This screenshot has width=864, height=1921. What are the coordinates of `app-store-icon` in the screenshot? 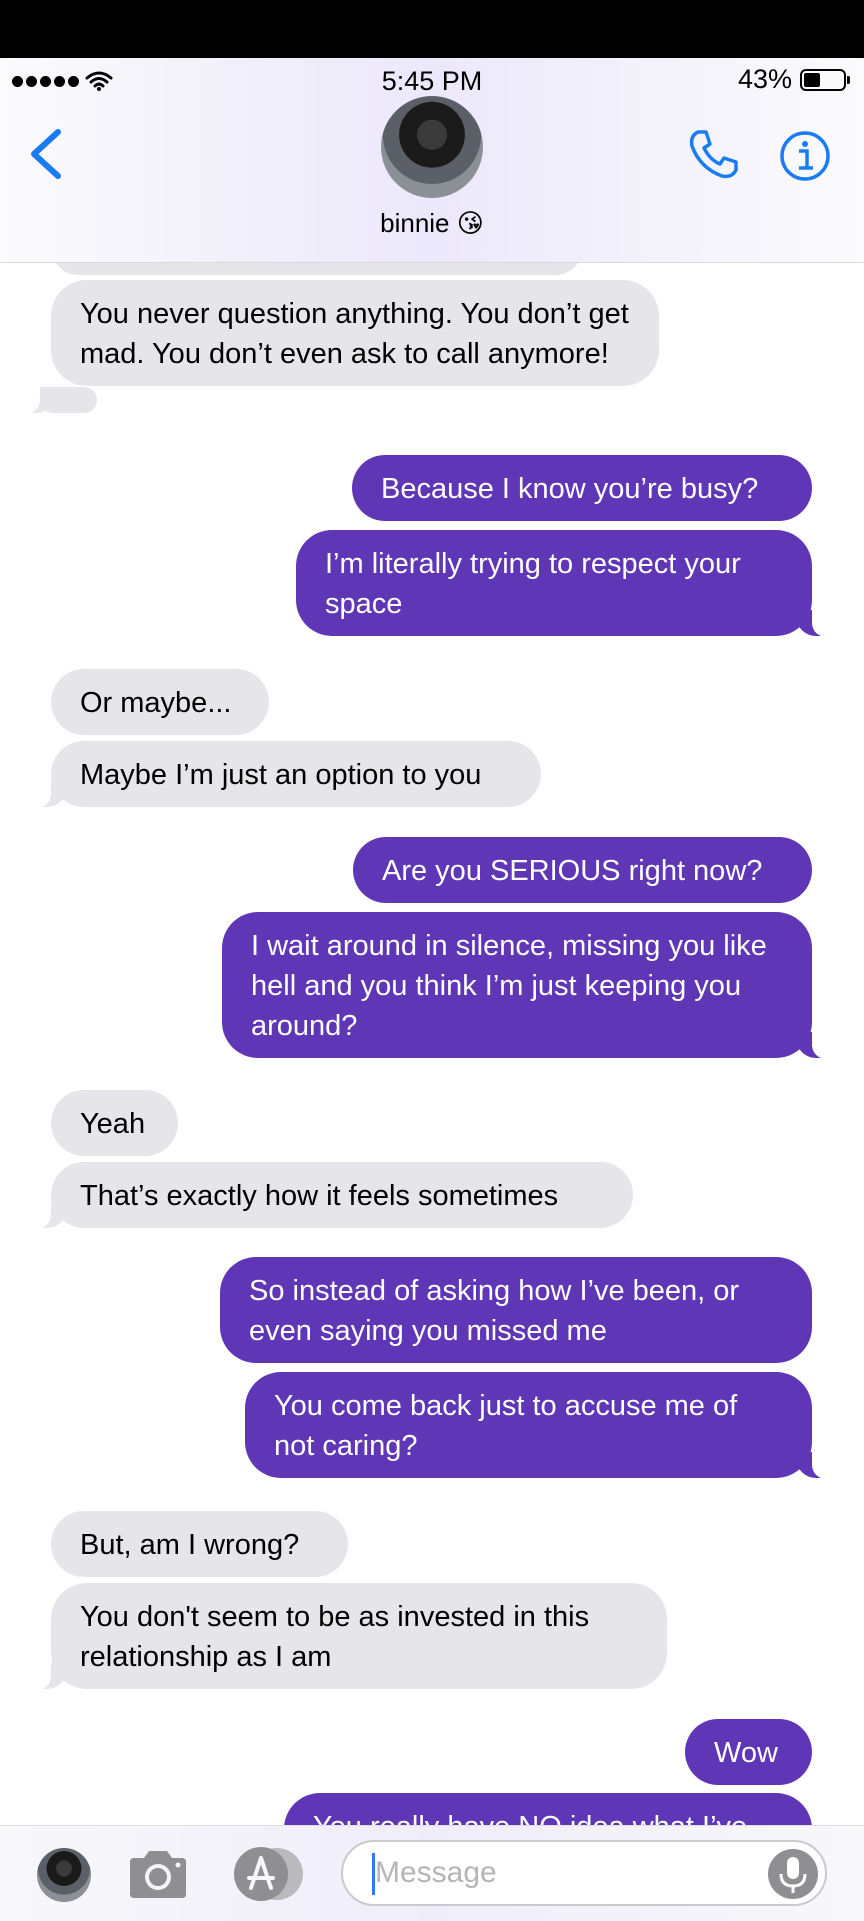 It's located at (269, 1874).